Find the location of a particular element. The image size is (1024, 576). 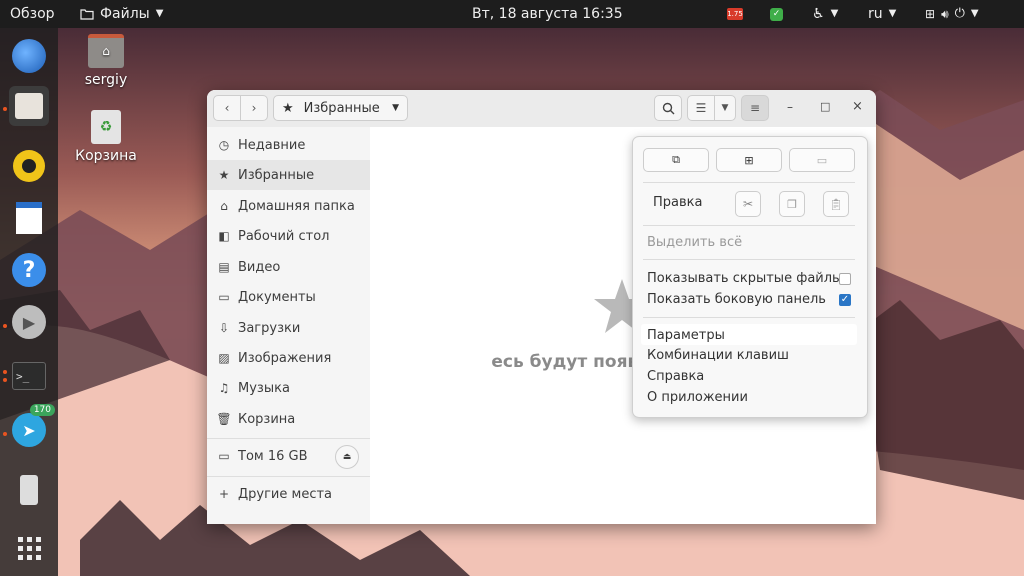

view-list-button: ☰ is located at coordinates (701, 108).